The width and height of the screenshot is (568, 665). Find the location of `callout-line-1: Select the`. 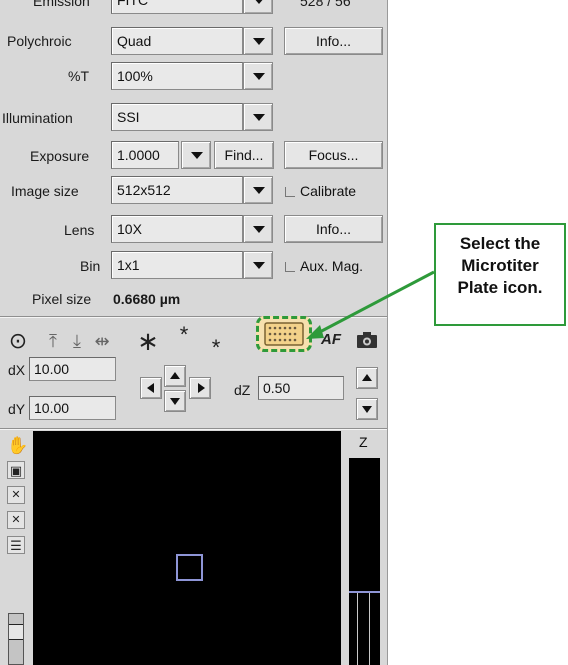

callout-line-1: Select the is located at coordinates (500, 243).